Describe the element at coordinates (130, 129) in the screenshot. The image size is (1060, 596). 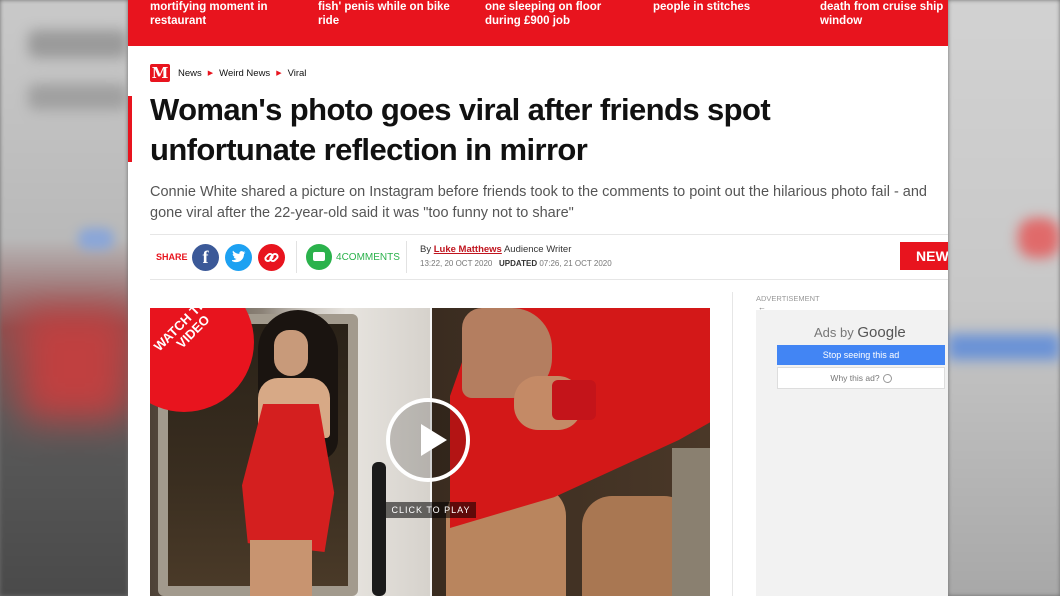
I see `headline-accent-bar` at that location.